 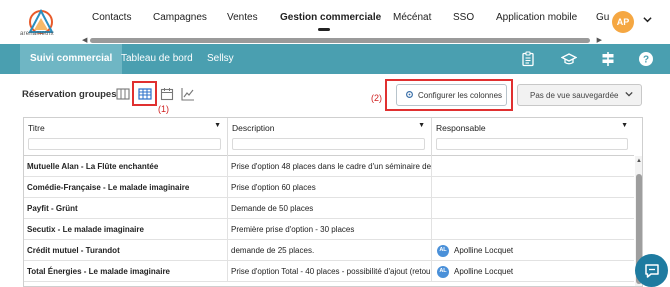 What do you see at coordinates (324, 29) in the screenshot?
I see `active-nav-indicator` at bounding box center [324, 29].